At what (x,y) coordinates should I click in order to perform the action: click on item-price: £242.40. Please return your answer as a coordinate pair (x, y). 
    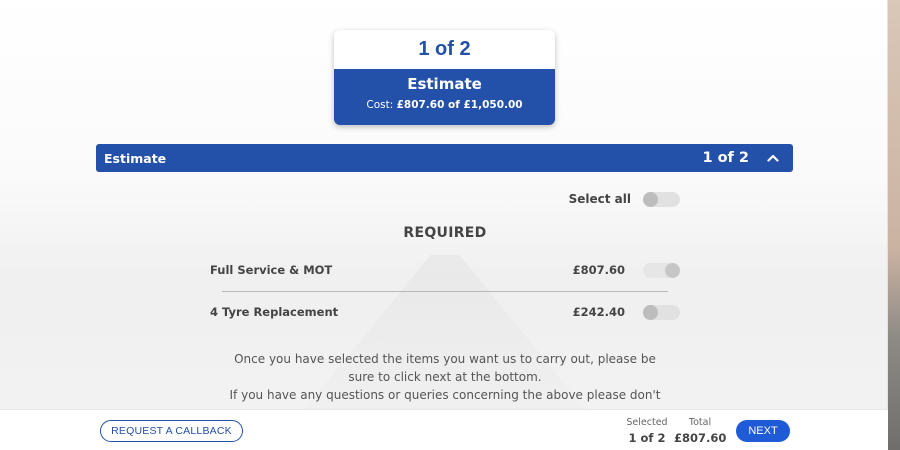
    Looking at the image, I should click on (598, 312).